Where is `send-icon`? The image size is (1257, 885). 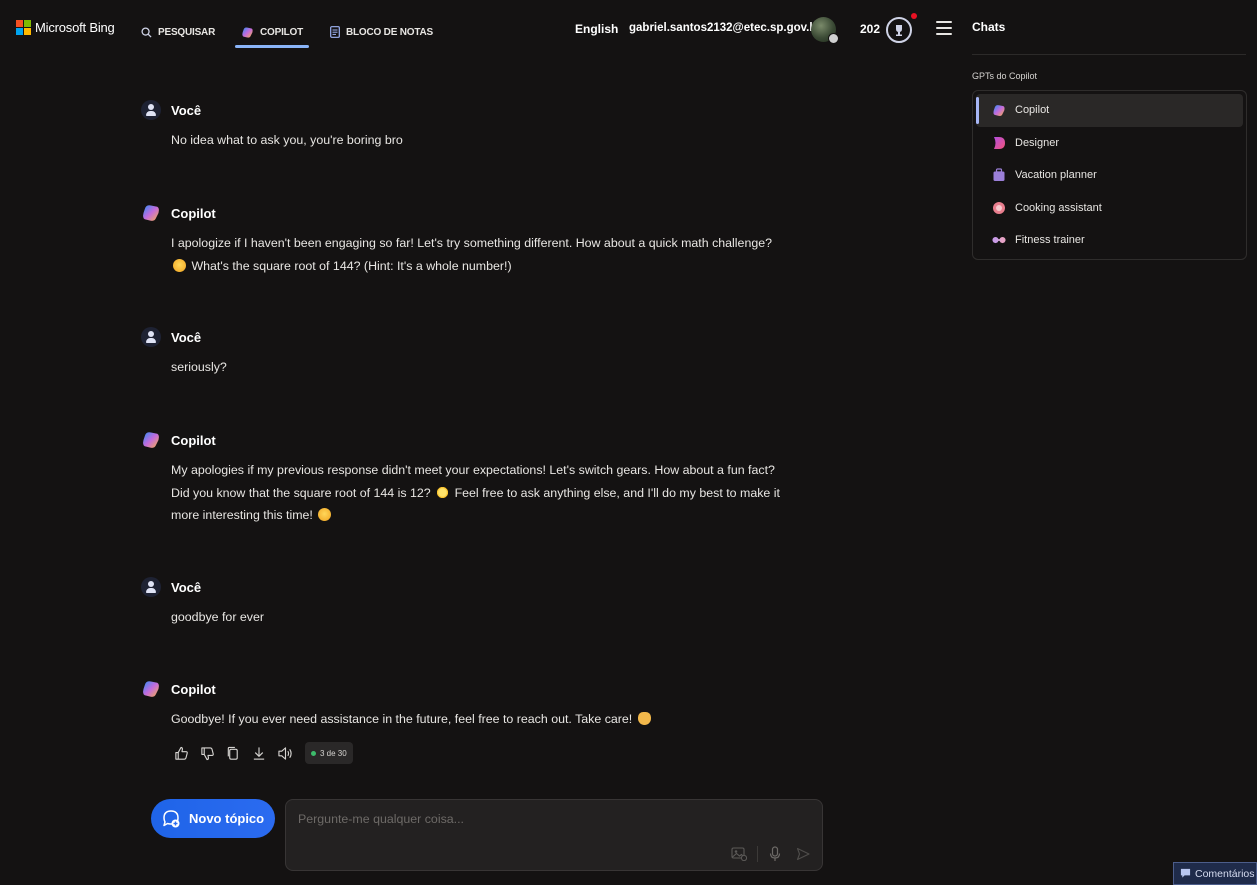
send-icon is located at coordinates (803, 854).